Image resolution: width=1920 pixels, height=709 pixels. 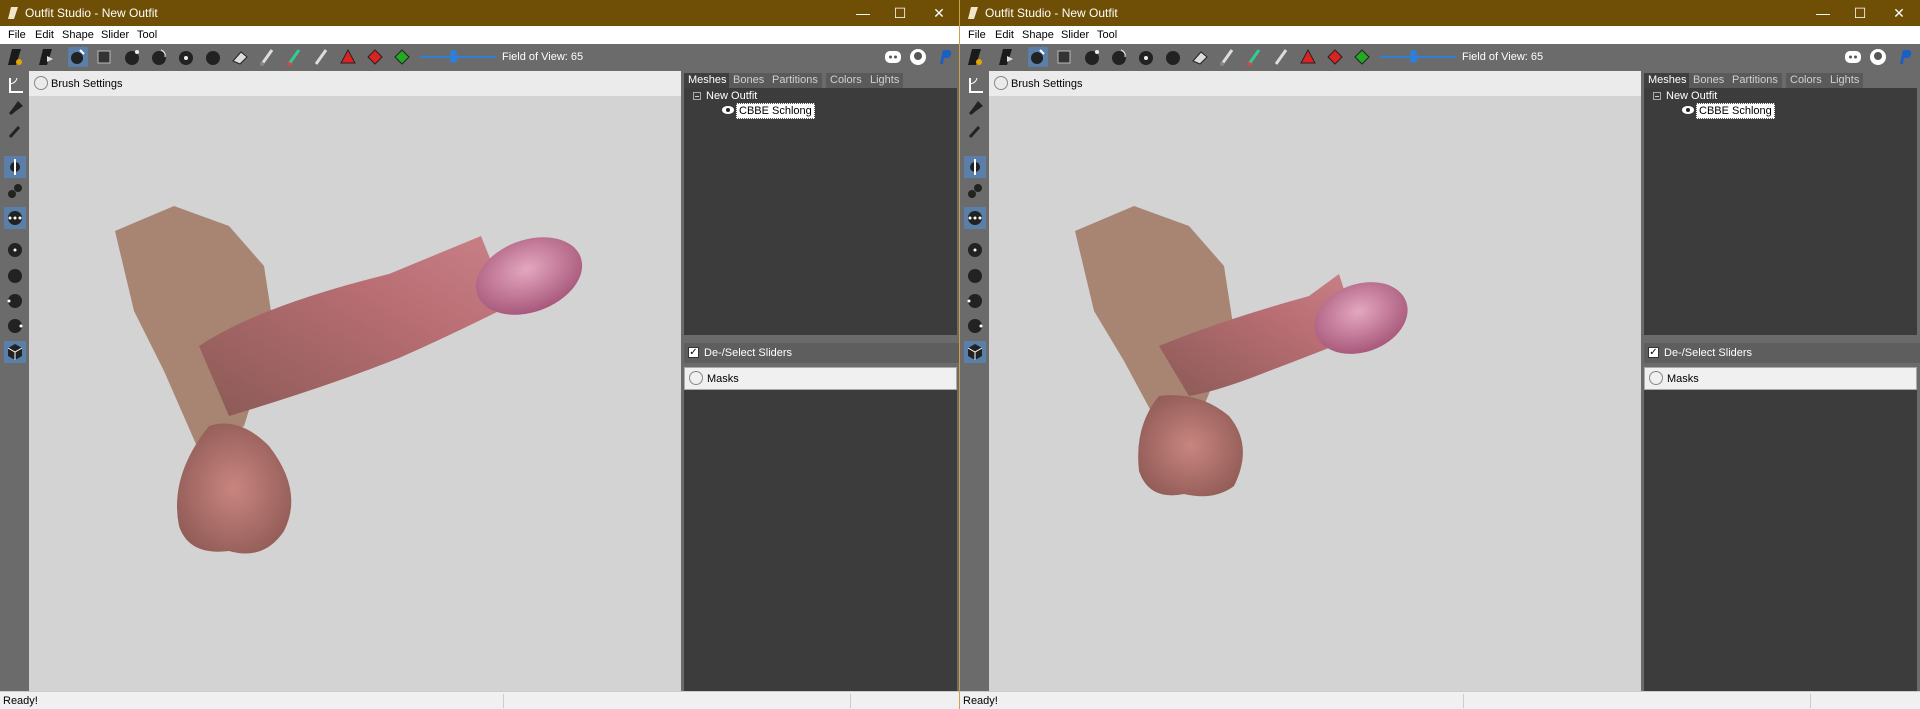 I want to click on weight-brush-icon, so click(x=1308, y=57).